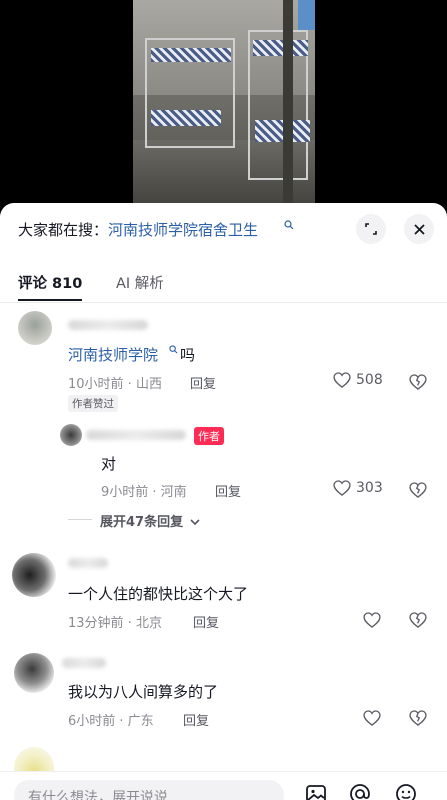  I want to click on search-suggestion-bar: 大家都在搜：河南技师学院宿舍卫生, so click(223, 228).